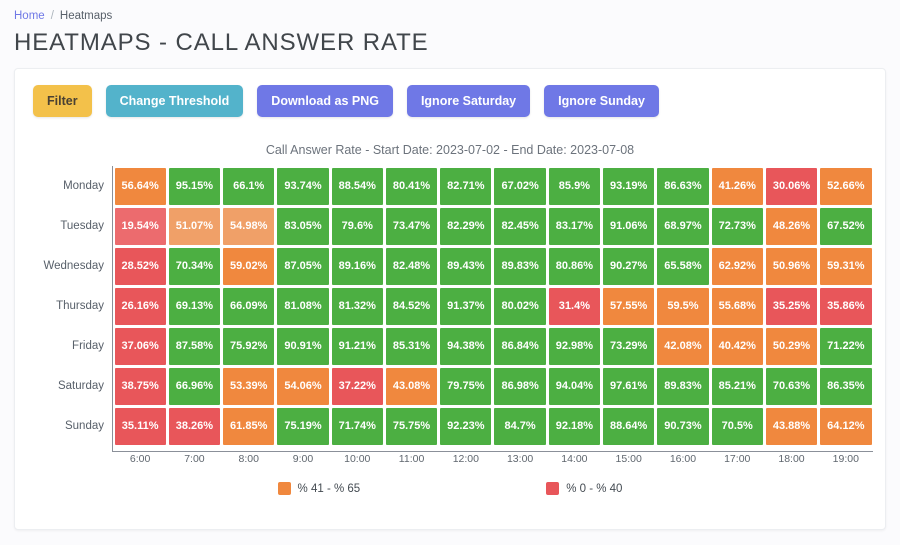  I want to click on heatmap-cell: 88.54%, so click(357, 186).